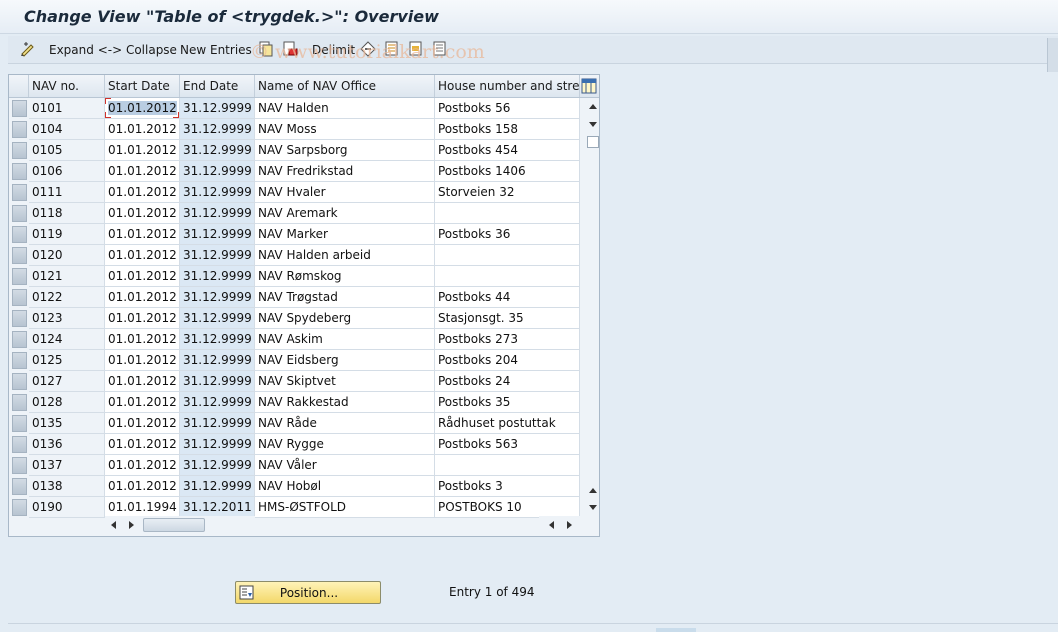  Describe the element at coordinates (67, 402) in the screenshot. I see `cell-nav-no: 0128` at that location.